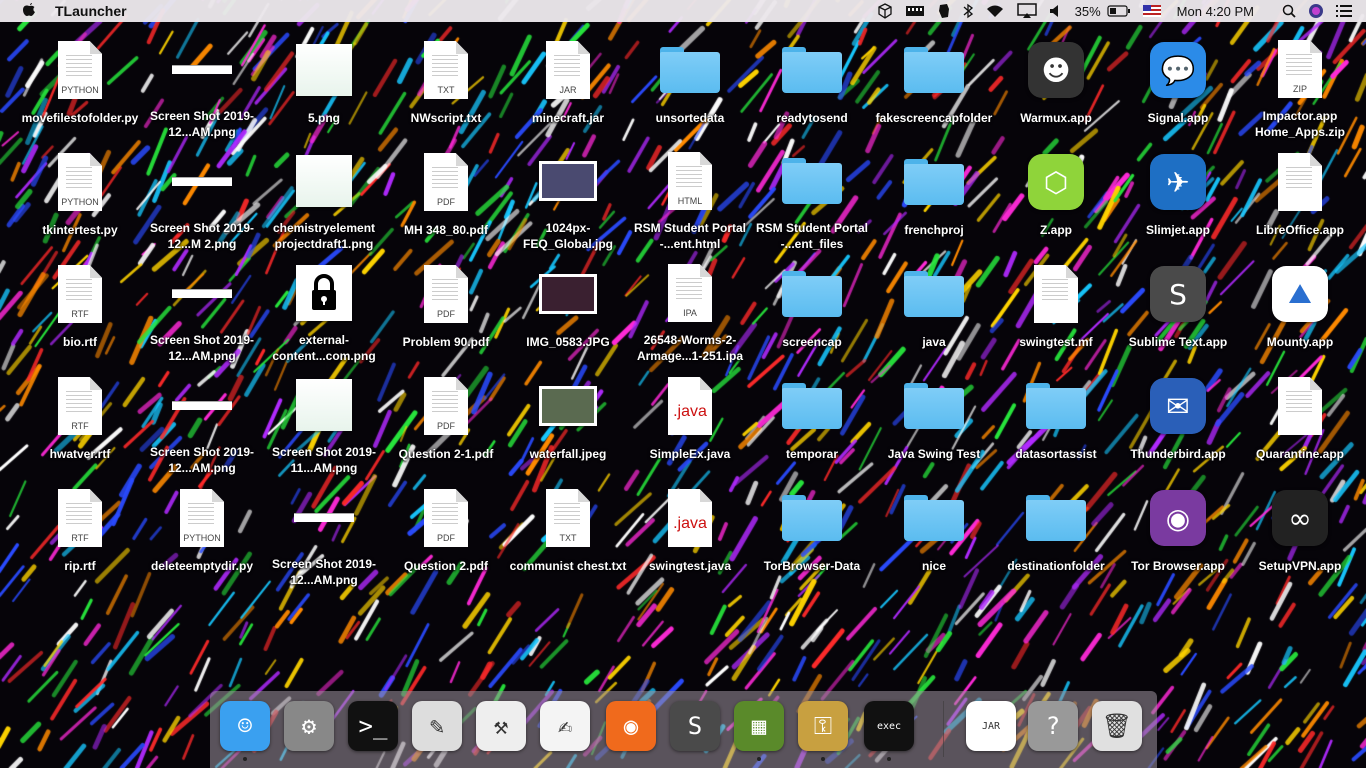  Describe the element at coordinates (1056, 11) in the screenshot. I see `volume-icon` at that location.